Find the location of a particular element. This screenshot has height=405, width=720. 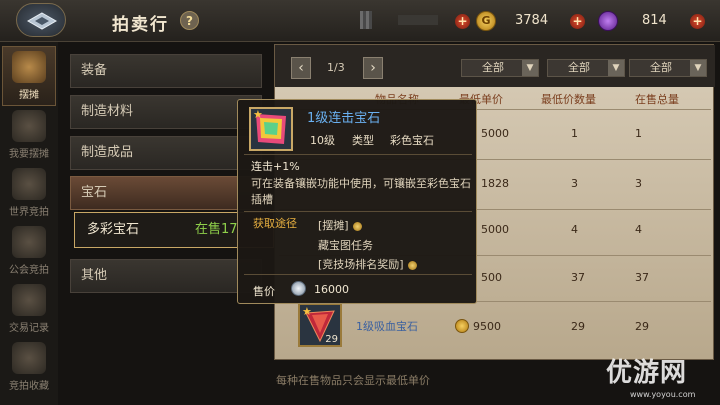

tooltip-sell-price: 16000 is located at coordinates (331, 289).